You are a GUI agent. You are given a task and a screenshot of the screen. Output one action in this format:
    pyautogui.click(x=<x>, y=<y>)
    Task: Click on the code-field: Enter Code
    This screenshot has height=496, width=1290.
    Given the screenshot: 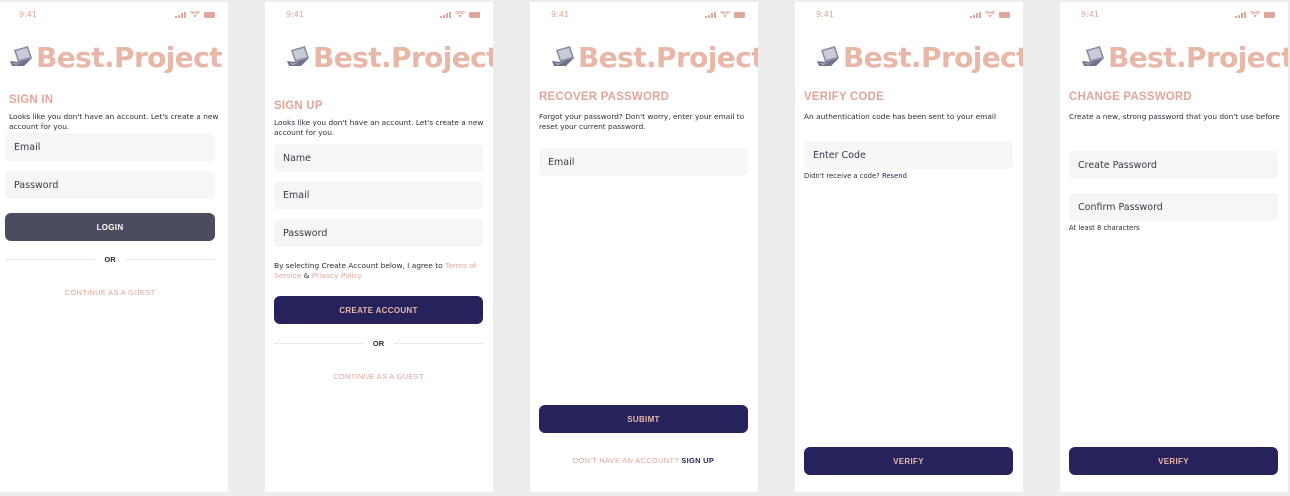 What is the action you would take?
    pyautogui.click(x=908, y=155)
    